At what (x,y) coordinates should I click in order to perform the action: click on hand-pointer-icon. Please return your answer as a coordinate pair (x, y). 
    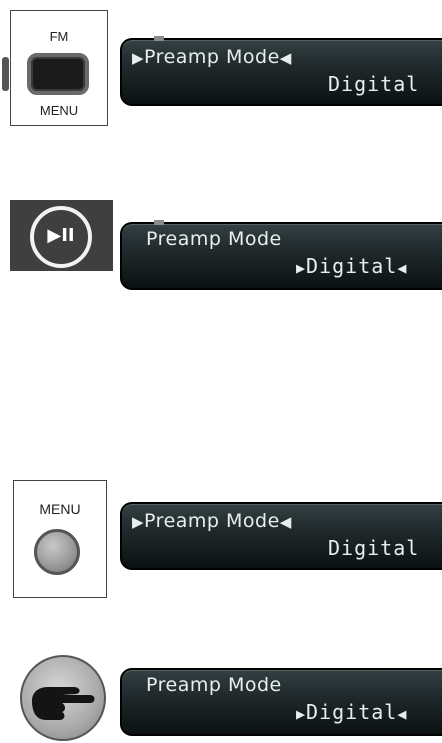
    Looking at the image, I should click on (63, 703).